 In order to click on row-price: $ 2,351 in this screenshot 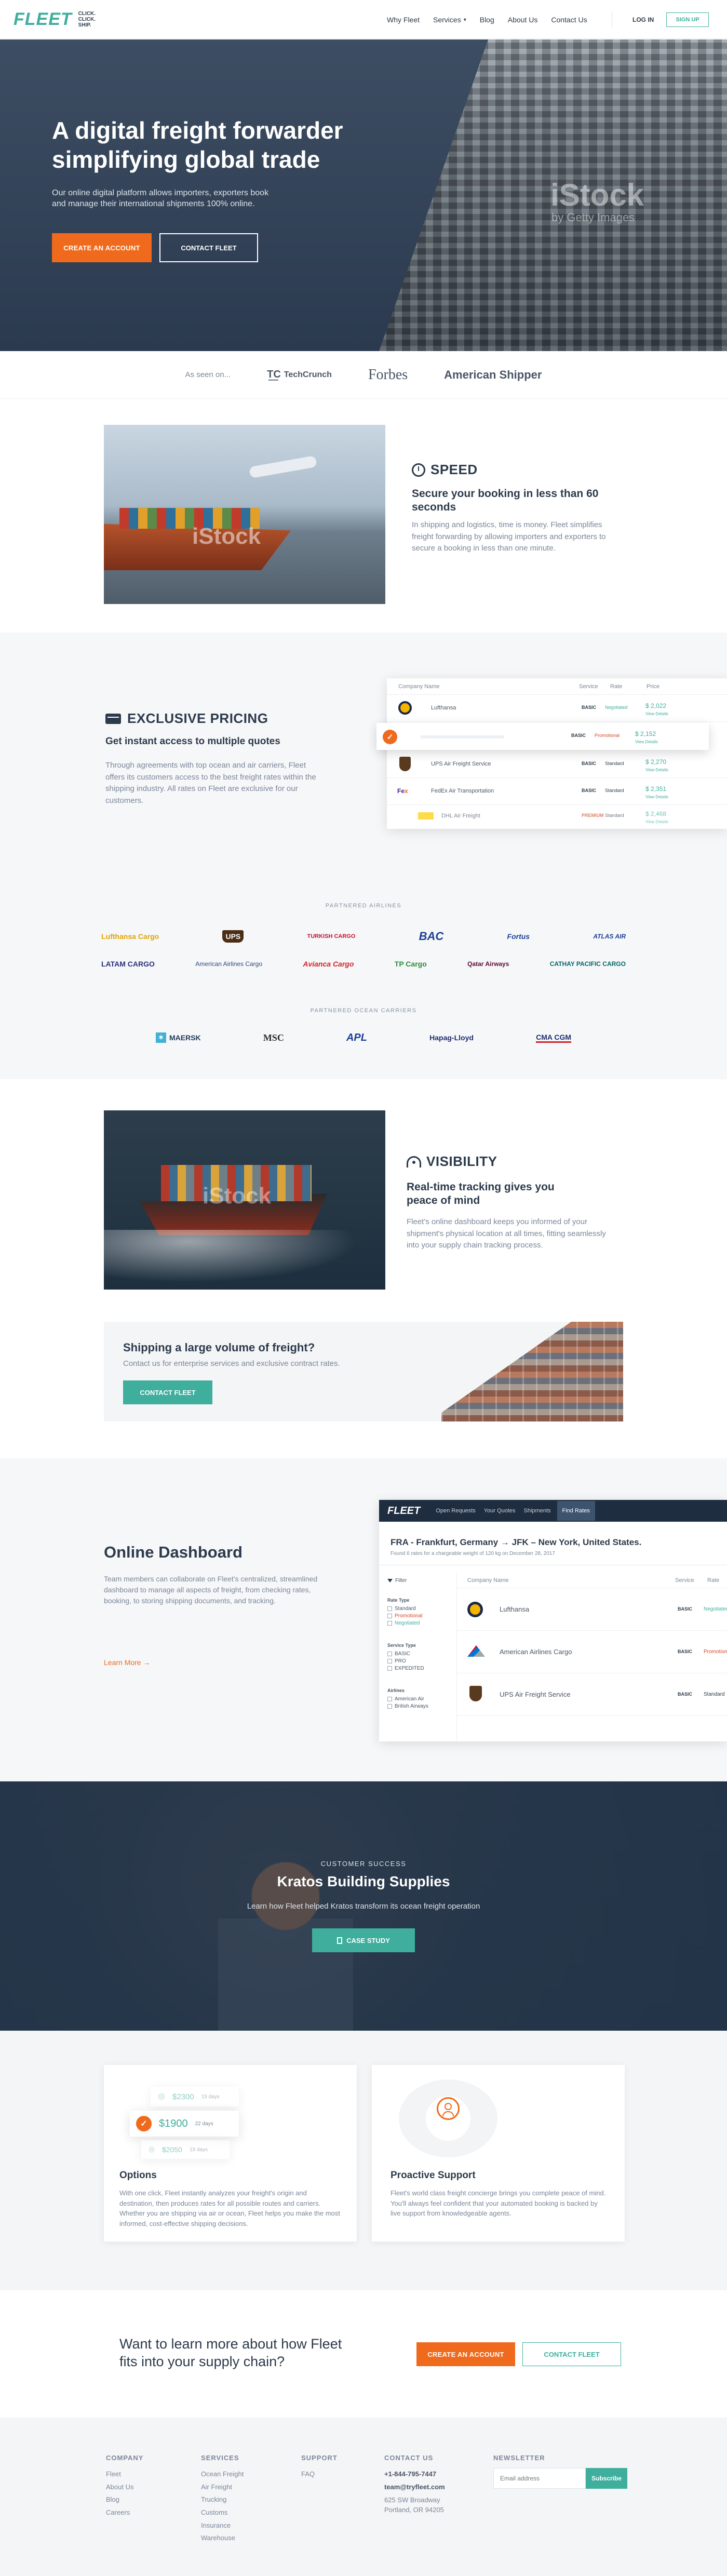, I will do `click(656, 789)`.